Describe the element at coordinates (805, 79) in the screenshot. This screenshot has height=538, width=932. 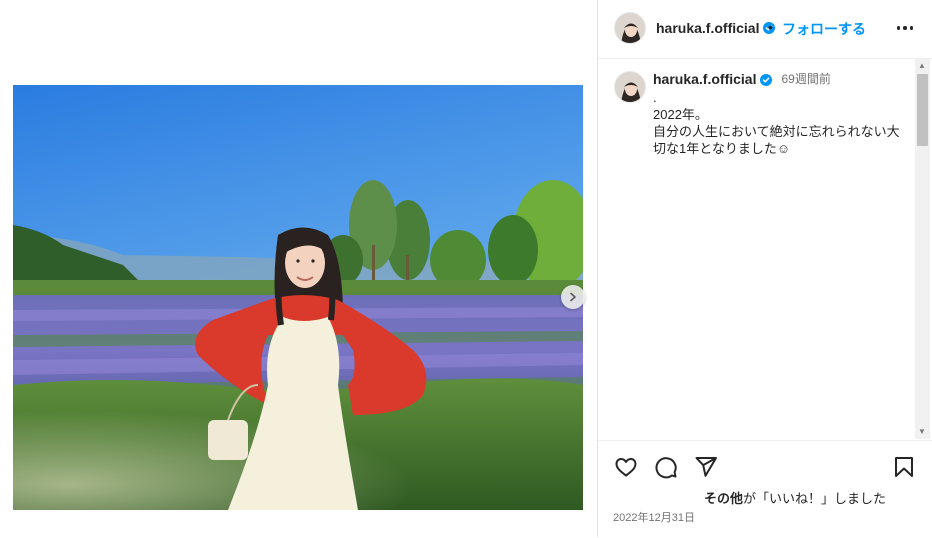
I see `caption-time: 69週間前` at that location.